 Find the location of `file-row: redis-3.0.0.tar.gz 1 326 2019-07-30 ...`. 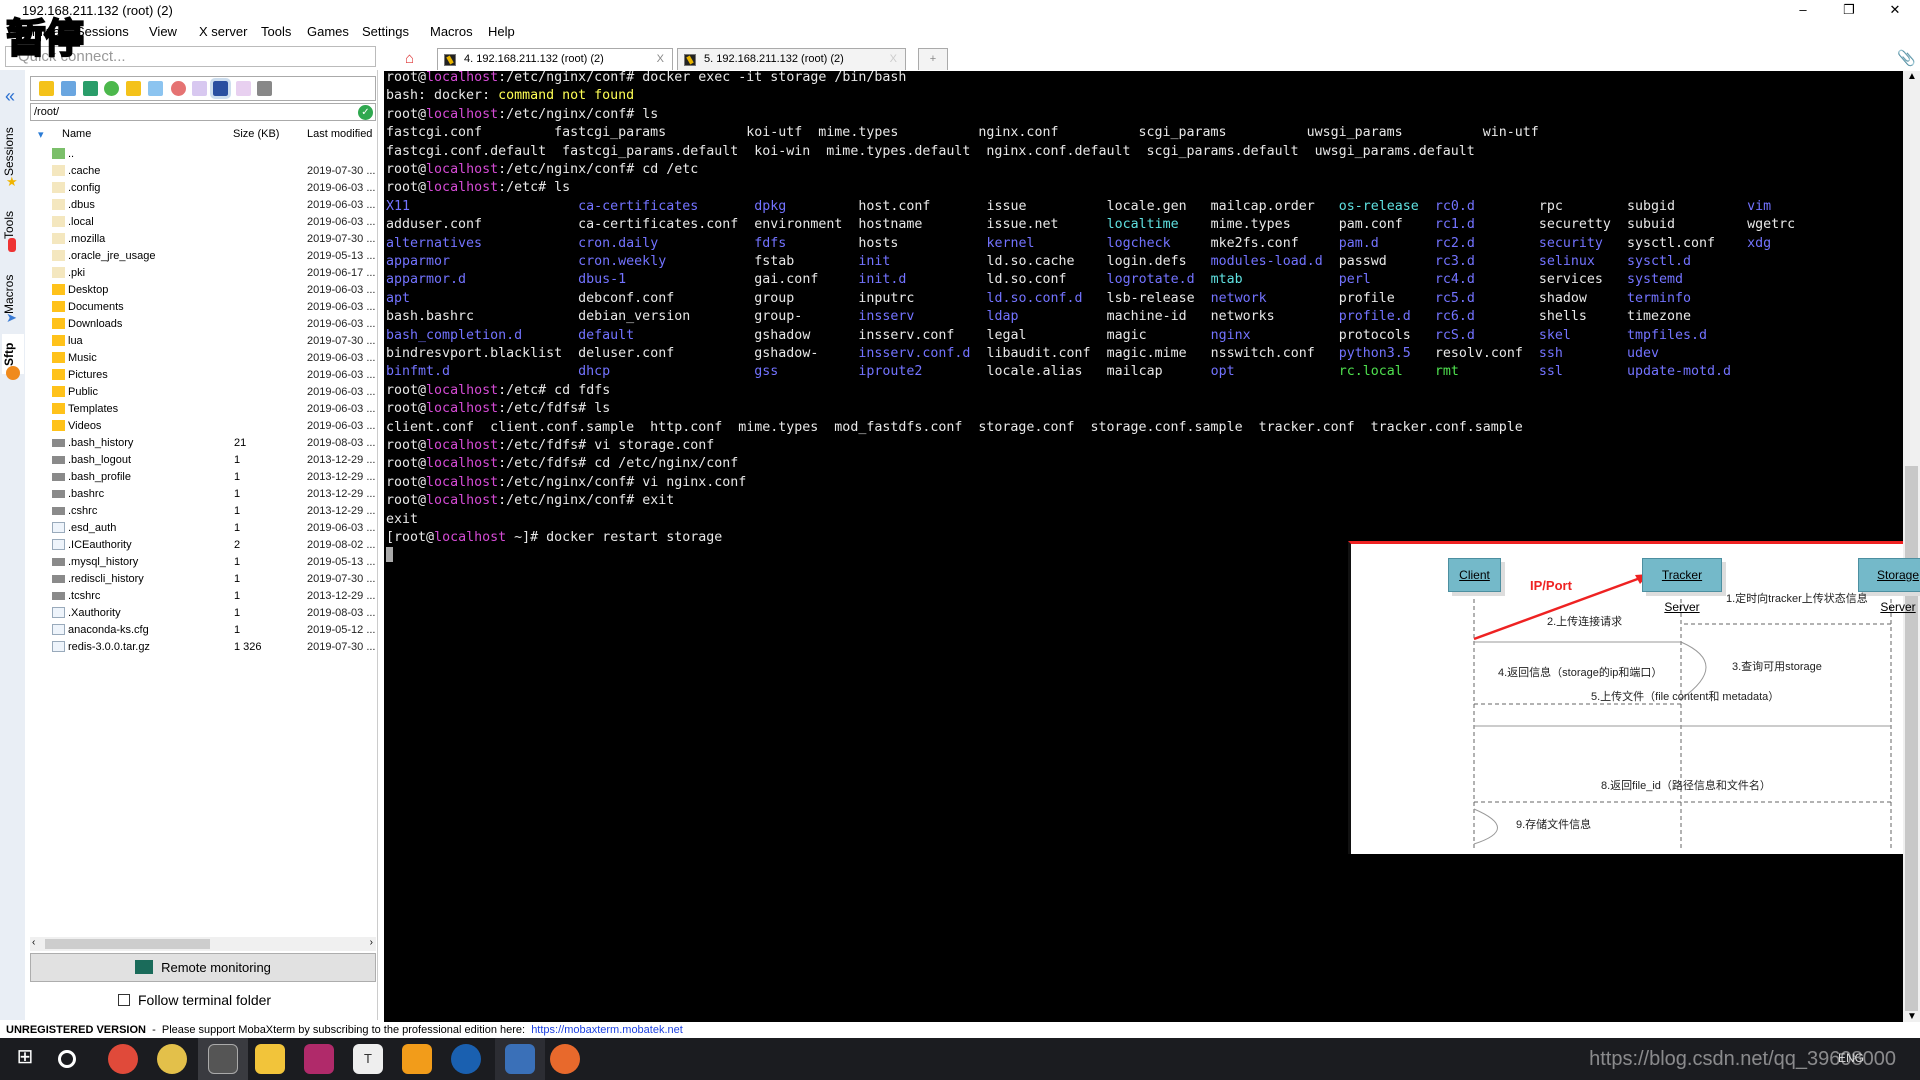

file-row: redis-3.0.0.tar.gz 1 326 2019-07-30 ... is located at coordinates (203, 647).